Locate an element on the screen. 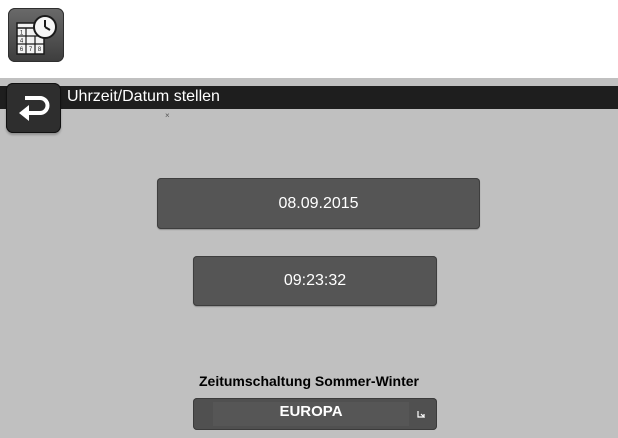  date-button: 08.09.2015 is located at coordinates (318, 203).